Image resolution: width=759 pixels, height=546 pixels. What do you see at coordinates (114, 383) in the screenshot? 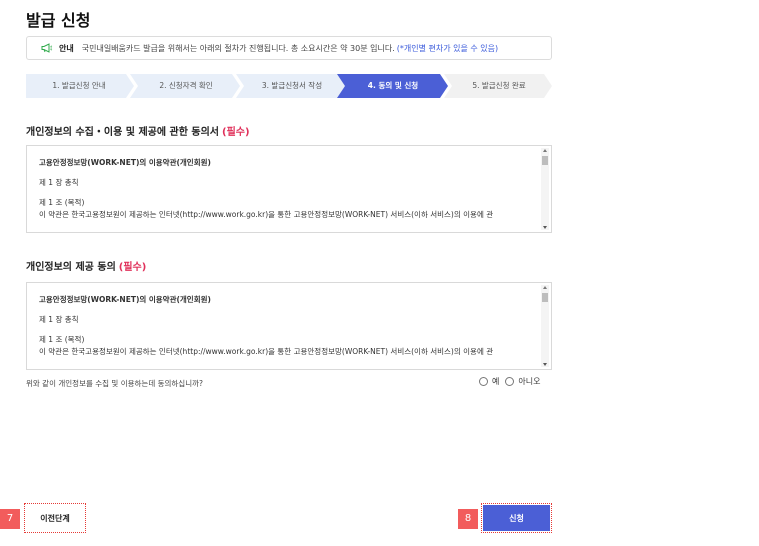
I see `consent-question: 위와 같이 개인정보를 수집 및 이용하는데 동의하십니까?` at bounding box center [114, 383].